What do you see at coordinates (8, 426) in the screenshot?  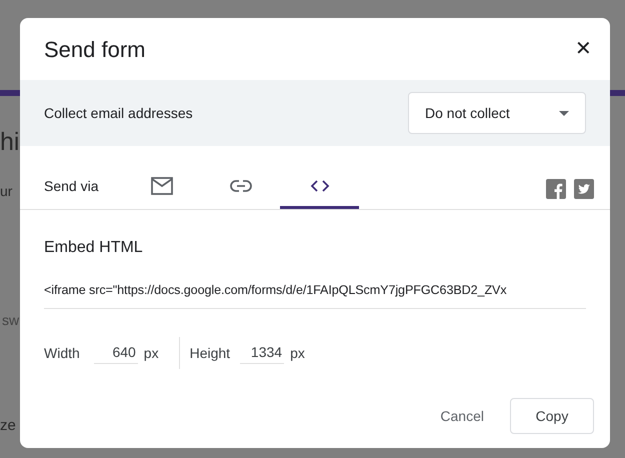 I see `background-text: ze` at bounding box center [8, 426].